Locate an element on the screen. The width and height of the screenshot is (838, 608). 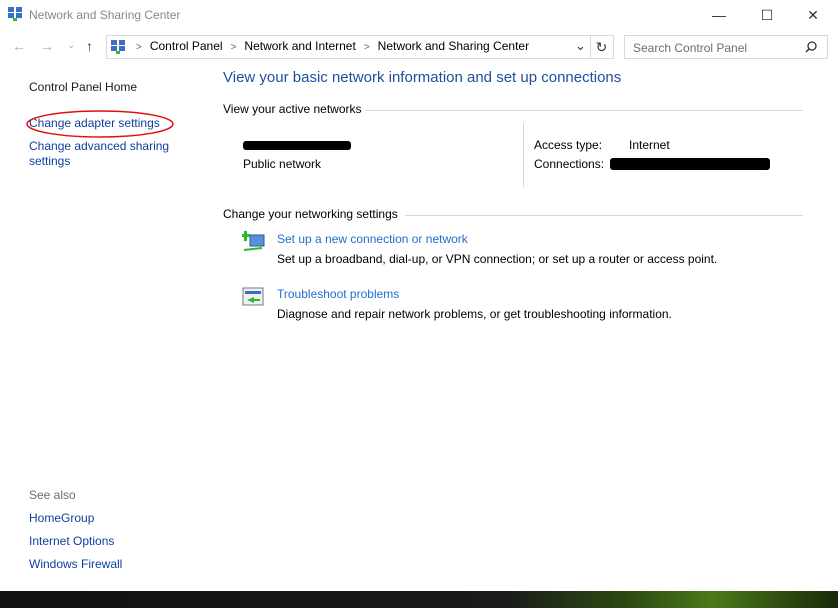
refresh-button: ↻ is located at coordinates (601, 47).